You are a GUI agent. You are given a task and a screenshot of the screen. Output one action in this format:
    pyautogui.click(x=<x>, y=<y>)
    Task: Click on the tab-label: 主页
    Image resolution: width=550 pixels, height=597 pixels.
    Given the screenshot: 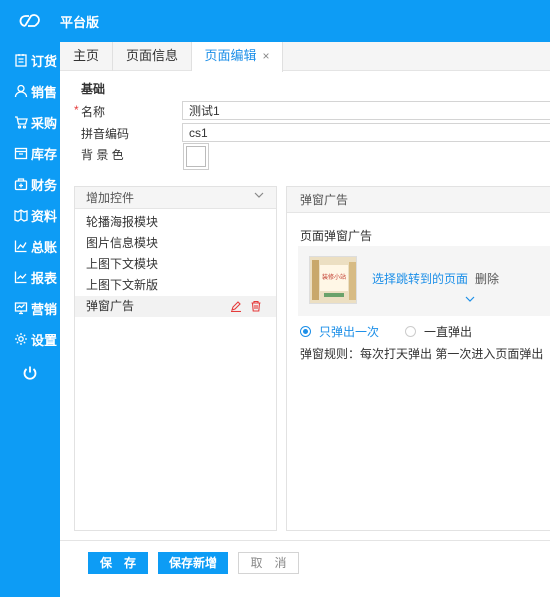 What is the action you would take?
    pyautogui.click(x=85, y=55)
    